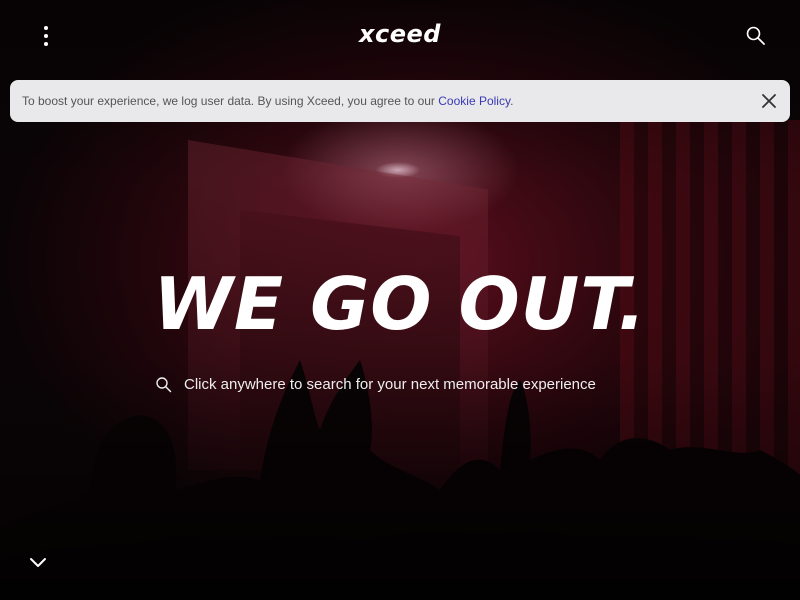 The height and width of the screenshot is (600, 800). I want to click on top-navigation: xceed, so click(400, 36).